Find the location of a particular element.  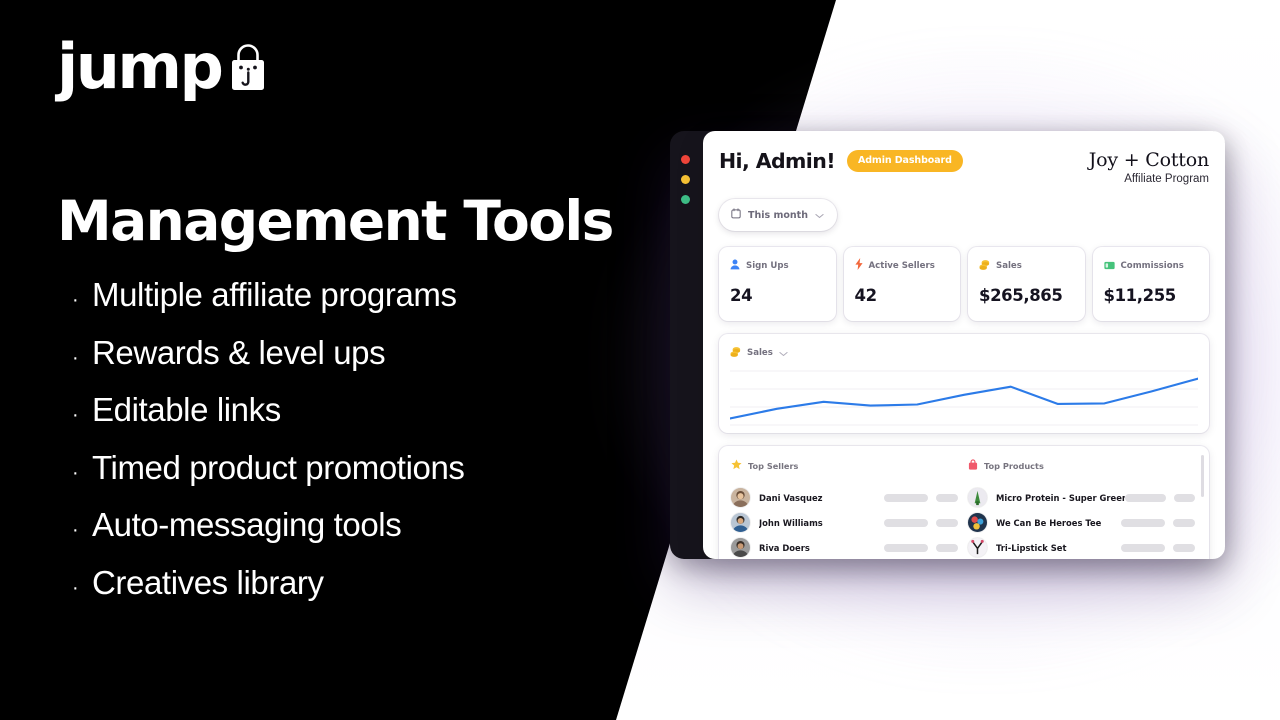

list-item: · Editable links is located at coordinates (332, 422).